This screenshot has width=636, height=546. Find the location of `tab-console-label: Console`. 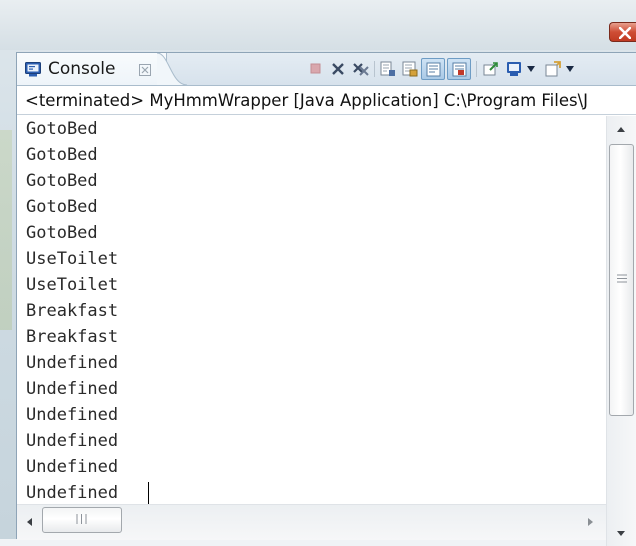

tab-console-label: Console is located at coordinates (82, 69).